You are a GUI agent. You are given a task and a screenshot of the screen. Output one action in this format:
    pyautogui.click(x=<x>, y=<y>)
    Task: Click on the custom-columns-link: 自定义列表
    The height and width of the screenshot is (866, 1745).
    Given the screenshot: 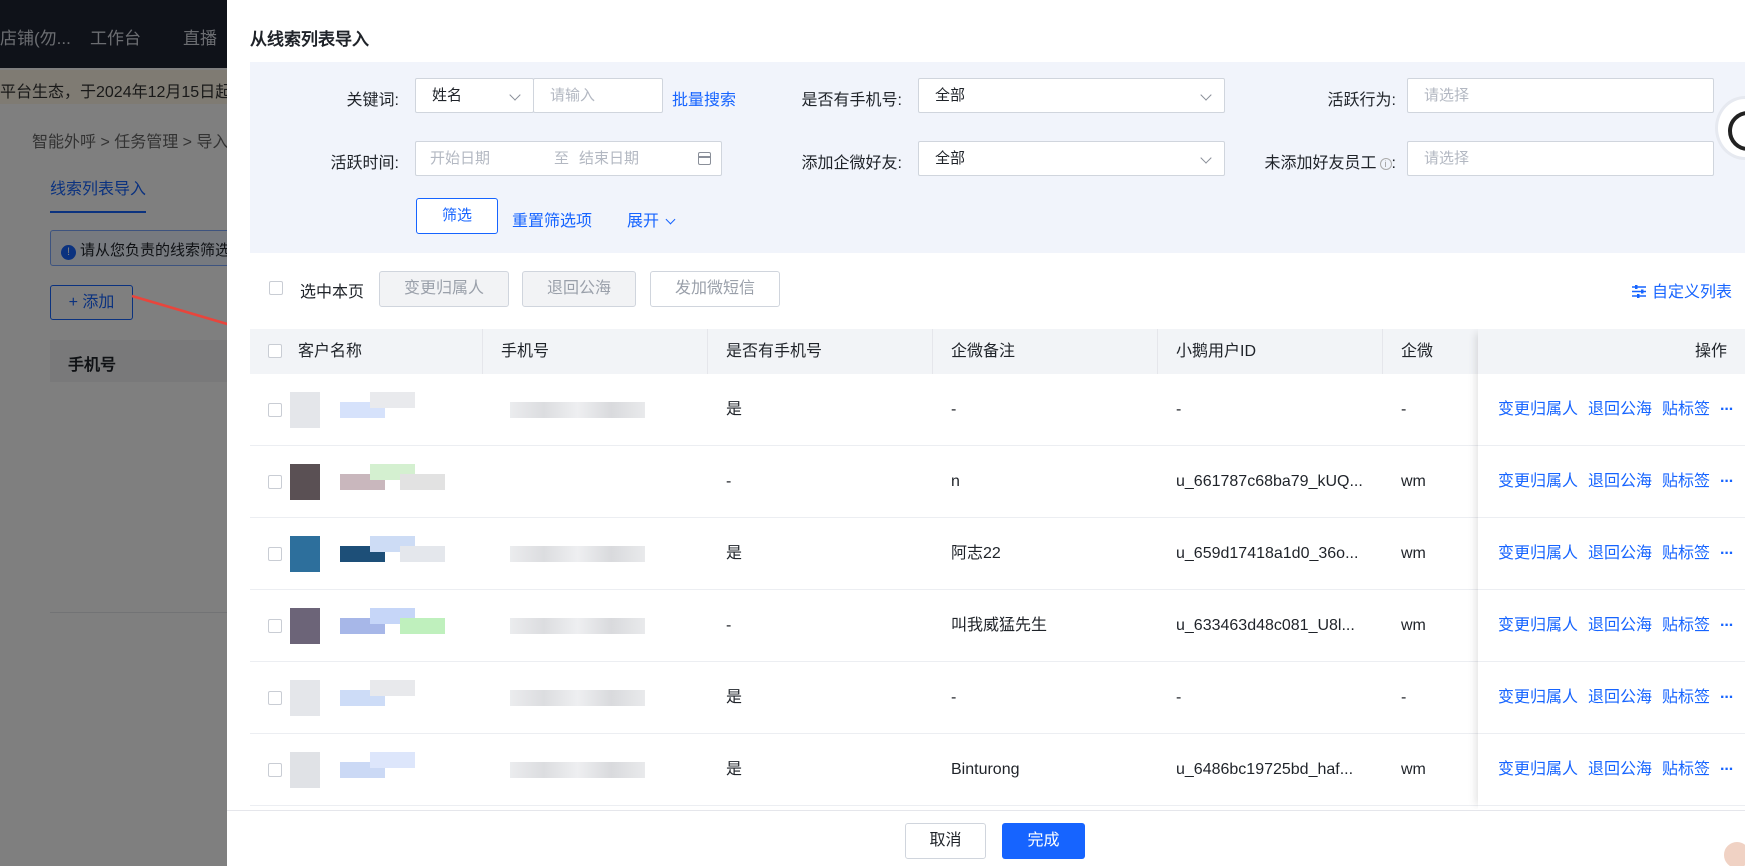 What is the action you would take?
    pyautogui.click(x=1681, y=290)
    